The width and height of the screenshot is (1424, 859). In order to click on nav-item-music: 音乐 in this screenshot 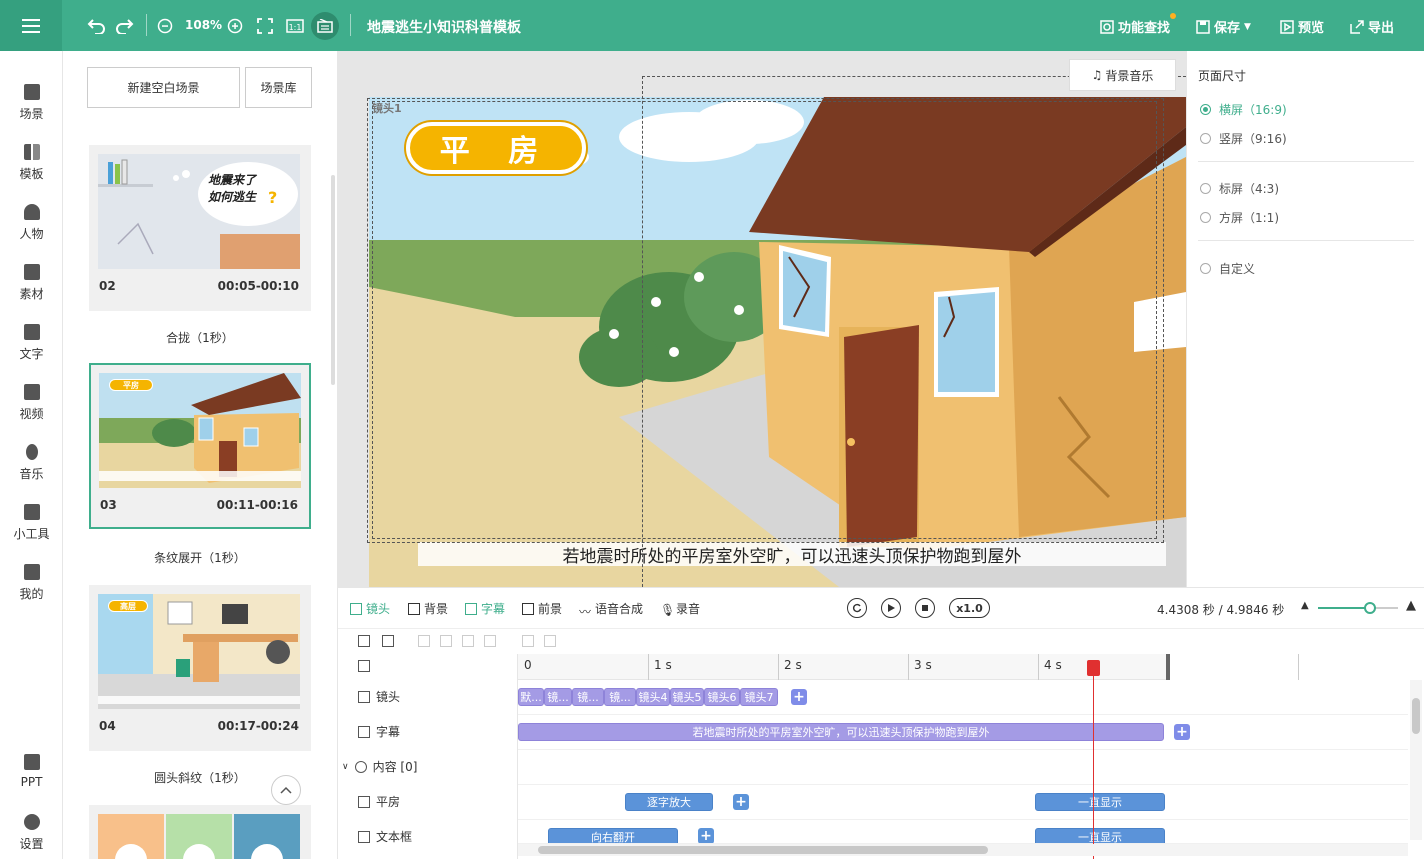, I will do `click(31, 469)`.